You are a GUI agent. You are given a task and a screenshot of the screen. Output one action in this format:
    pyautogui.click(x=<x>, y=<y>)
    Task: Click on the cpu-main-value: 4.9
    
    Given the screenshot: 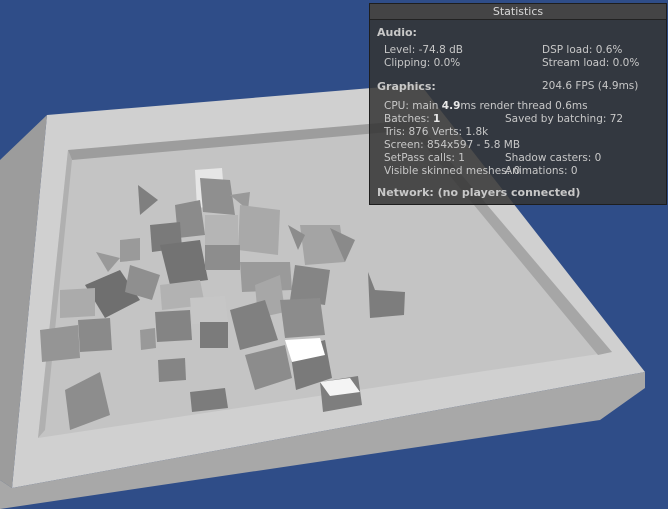 What is the action you would take?
    pyautogui.click(x=451, y=106)
    